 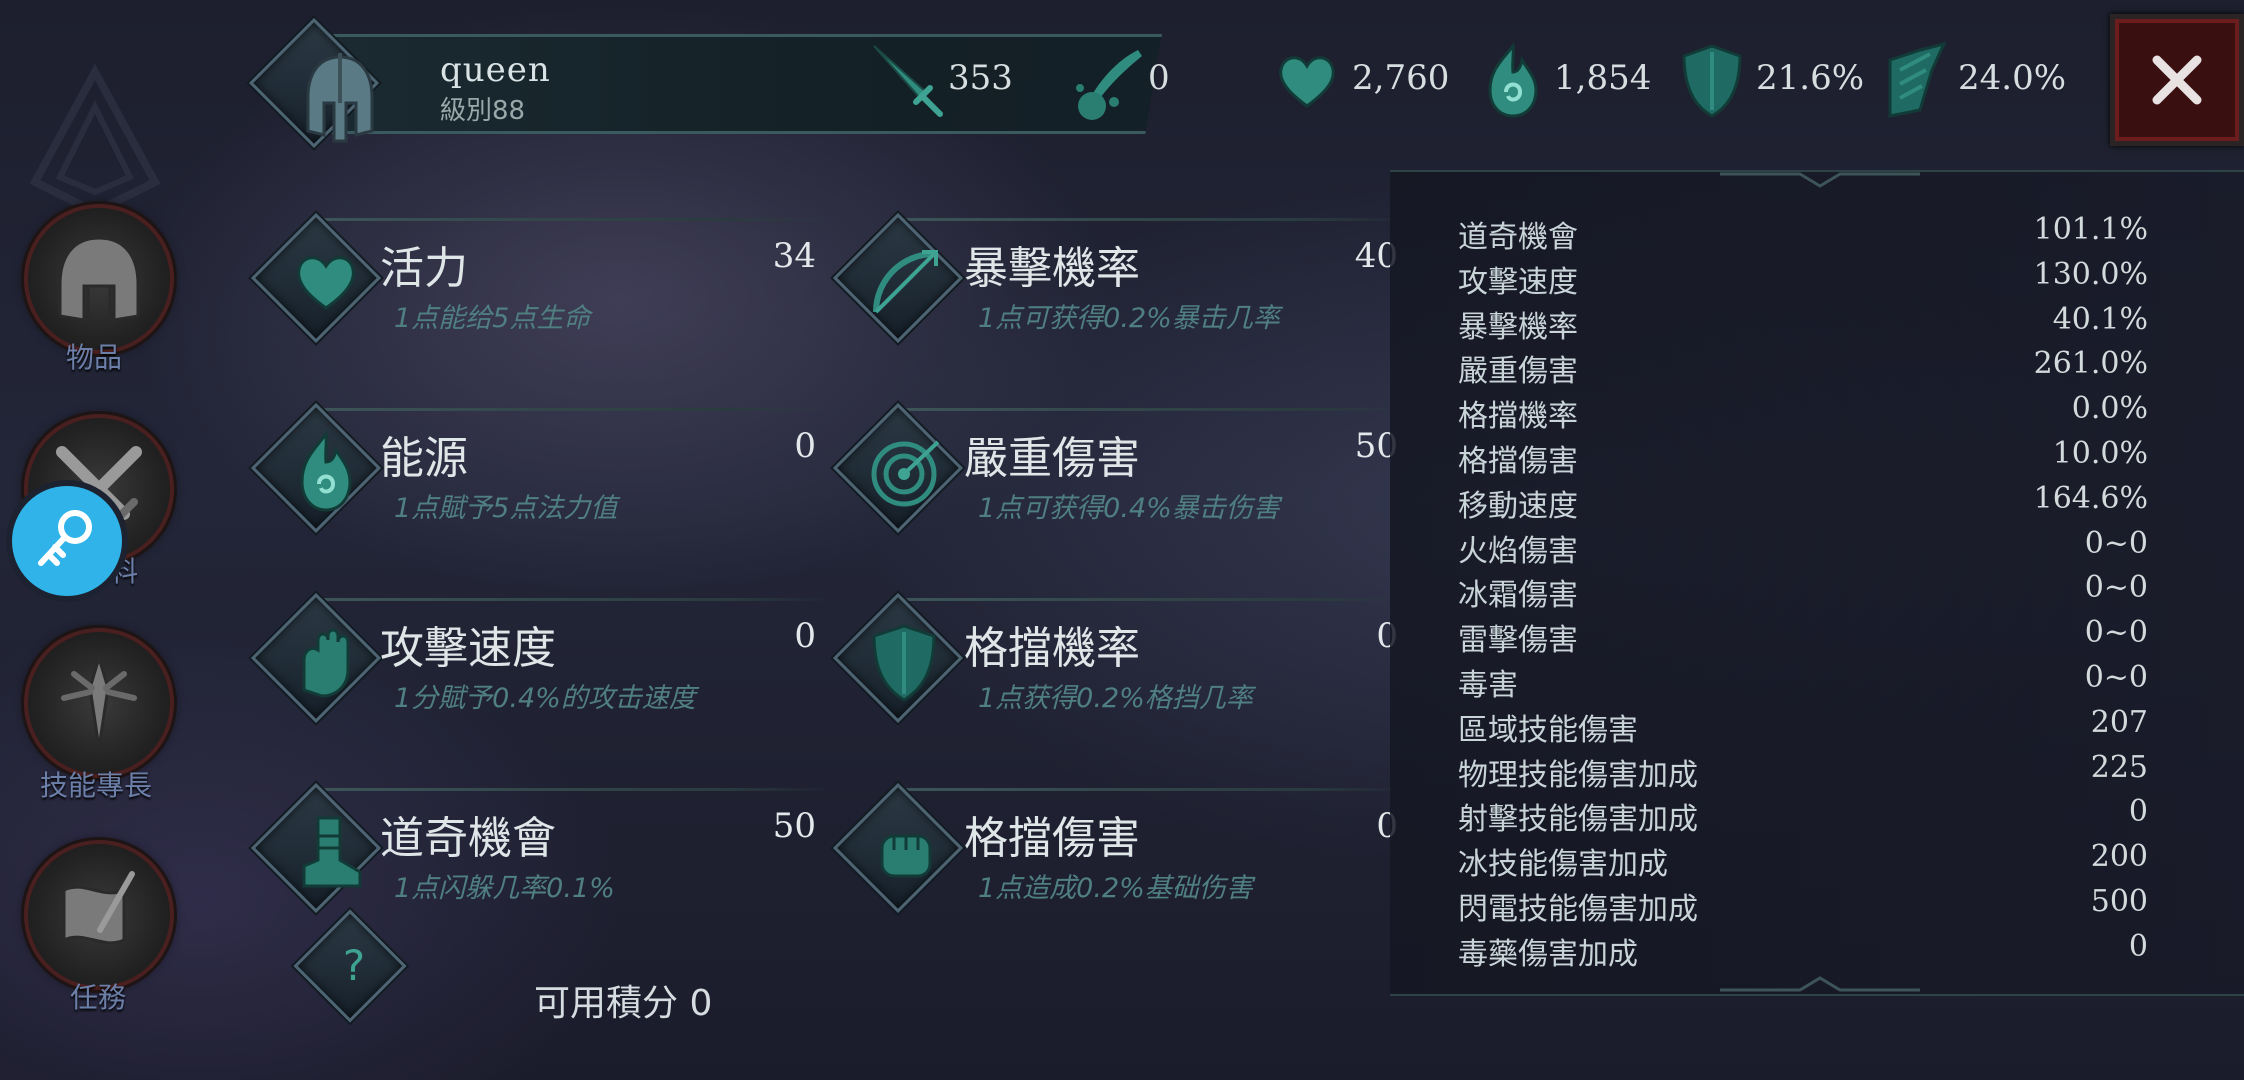 What do you see at coordinates (904, 663) in the screenshot?
I see `shield-icon` at bounding box center [904, 663].